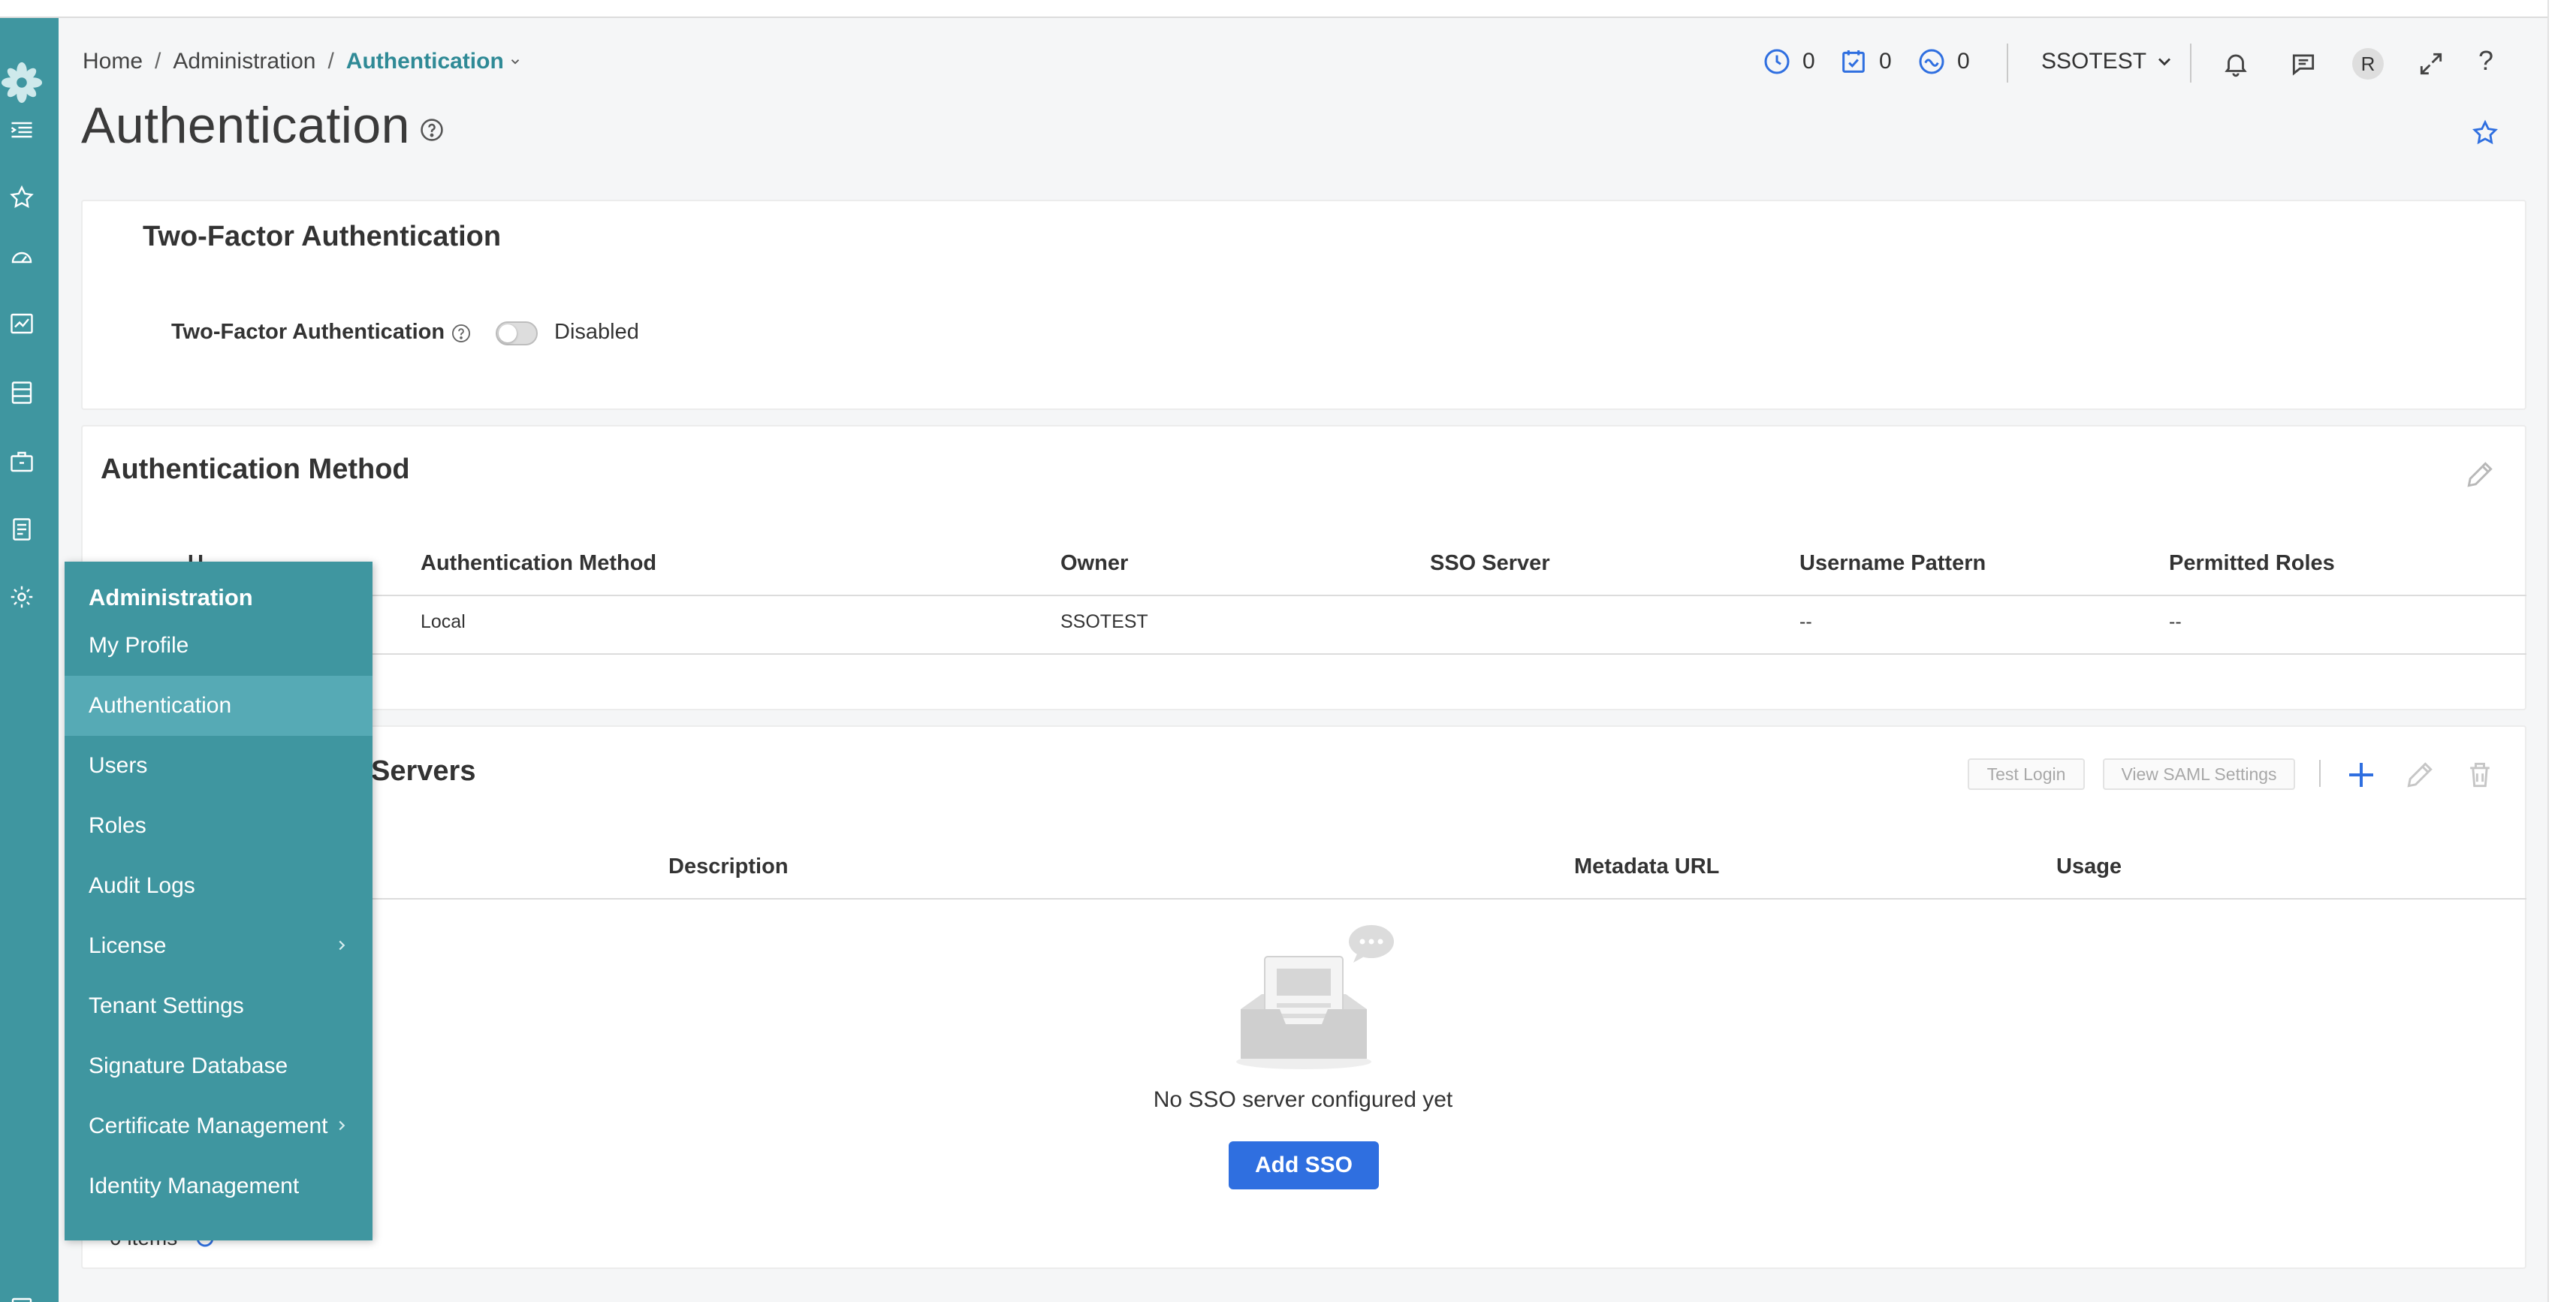 The width and height of the screenshot is (2576, 1302). I want to click on breadcrumb-administration: Administration, so click(244, 61).